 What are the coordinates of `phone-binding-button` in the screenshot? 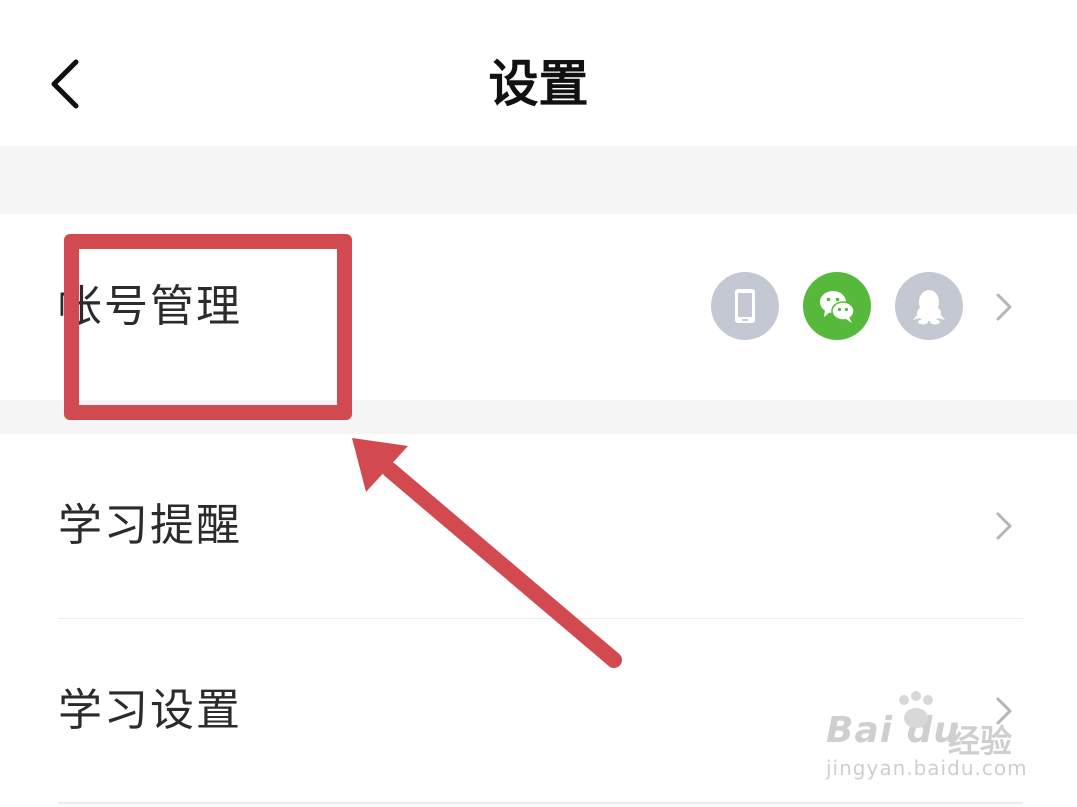 It's located at (745, 306).